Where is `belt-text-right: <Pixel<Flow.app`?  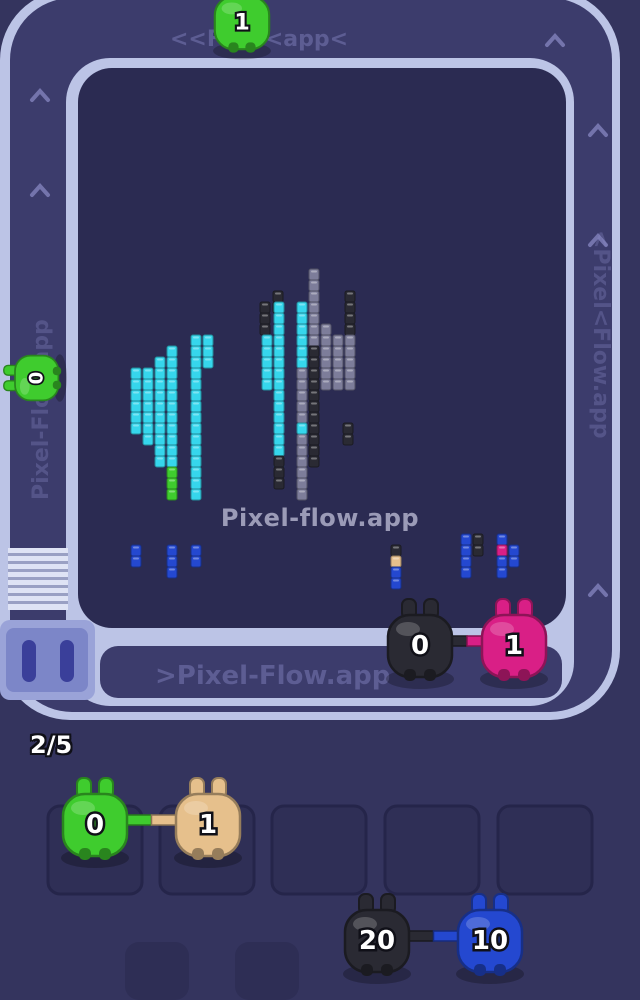 belt-text-right: <Pixel<Flow.app is located at coordinates (600, 334).